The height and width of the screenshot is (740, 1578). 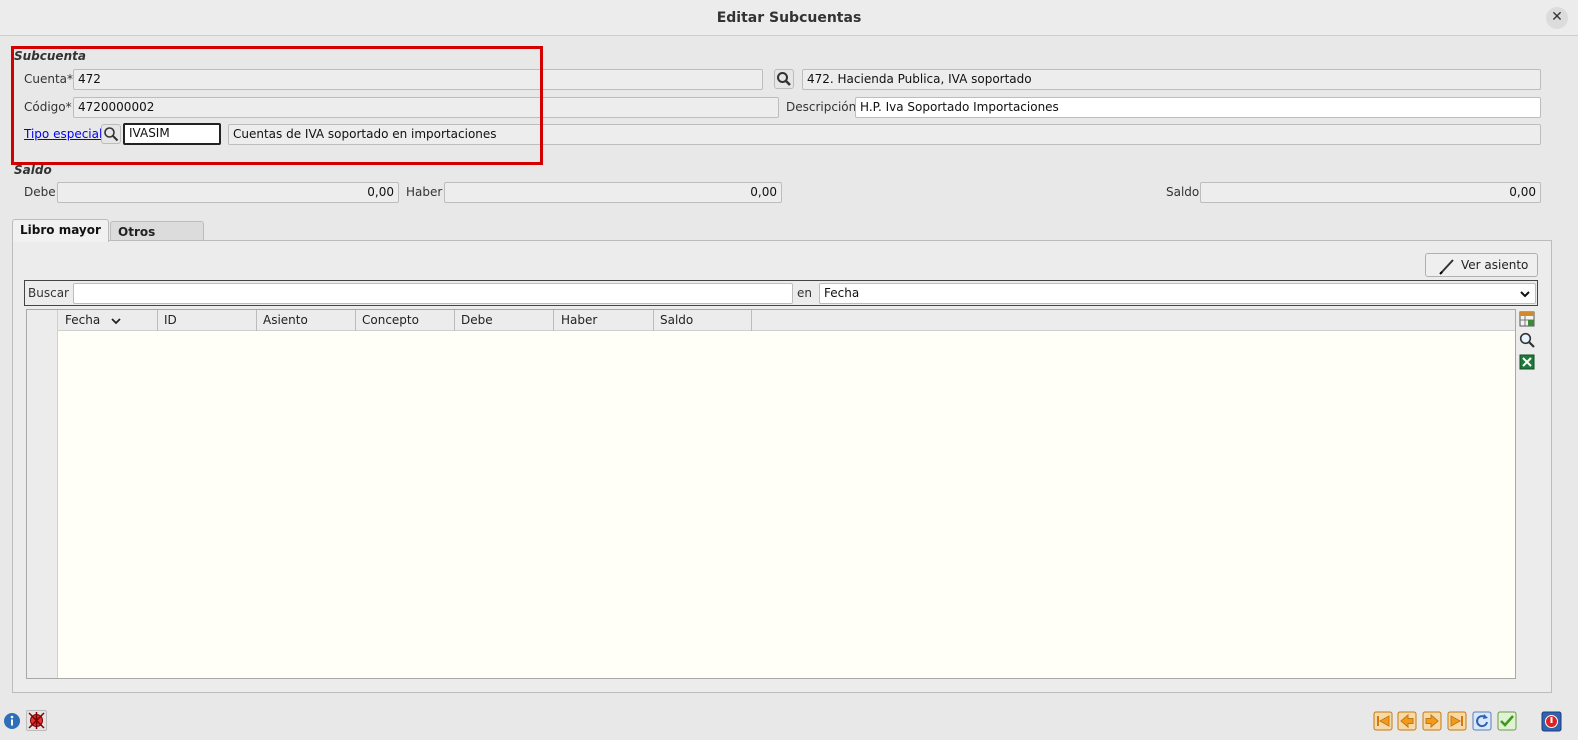 I want to click on next-record-button, so click(x=1432, y=721).